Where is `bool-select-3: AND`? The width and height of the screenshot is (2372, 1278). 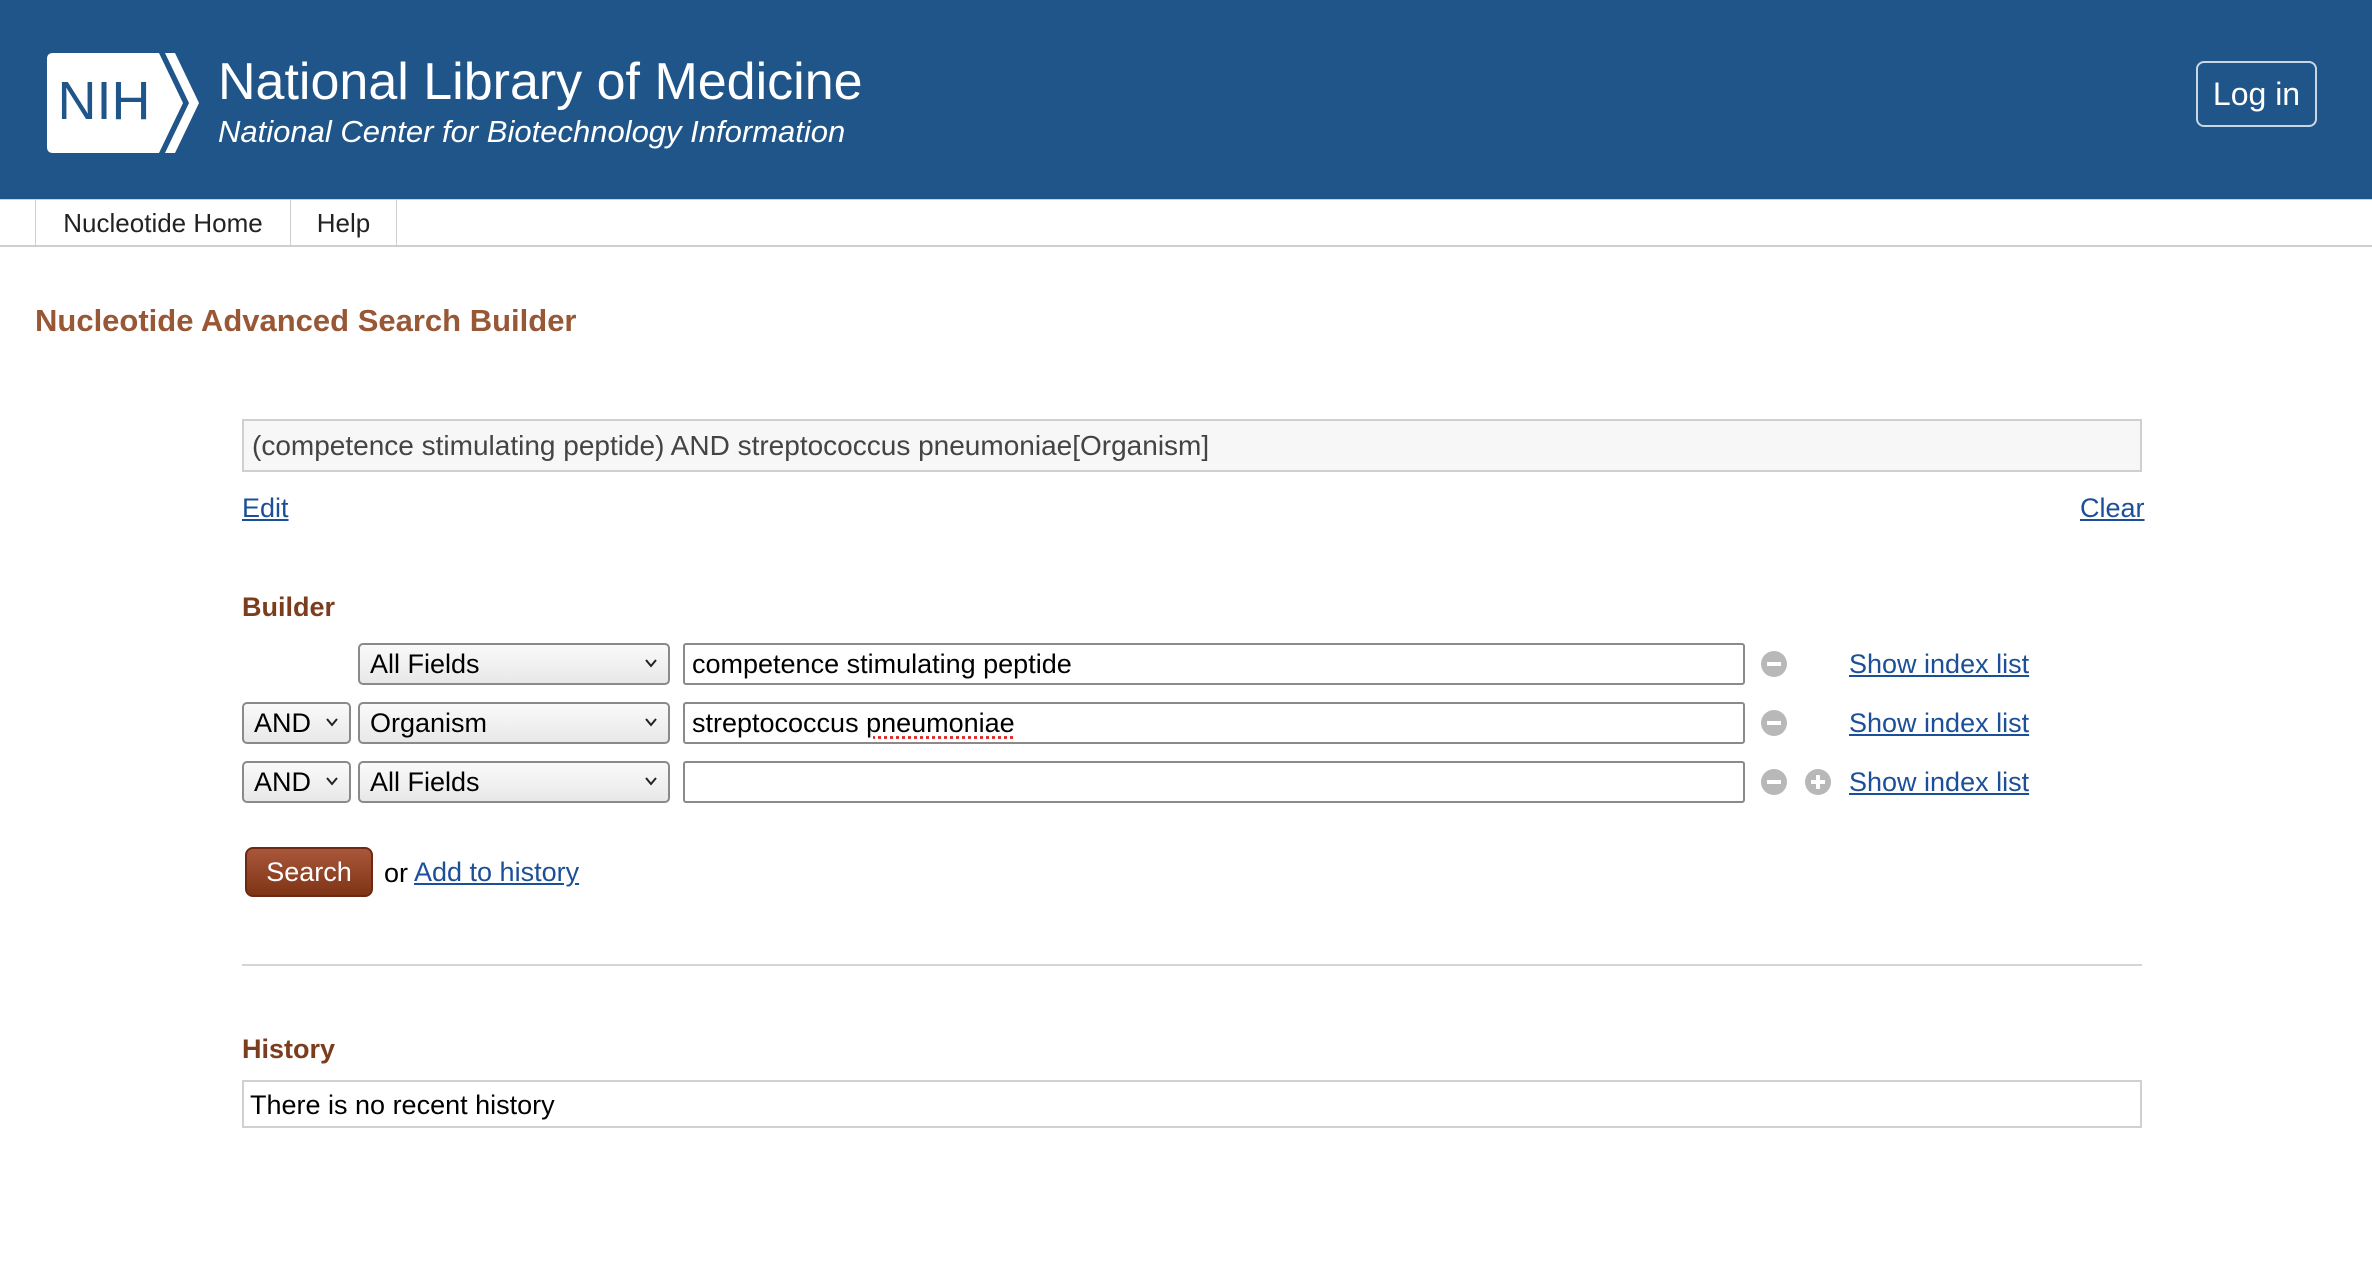
bool-select-3: AND is located at coordinates (296, 782).